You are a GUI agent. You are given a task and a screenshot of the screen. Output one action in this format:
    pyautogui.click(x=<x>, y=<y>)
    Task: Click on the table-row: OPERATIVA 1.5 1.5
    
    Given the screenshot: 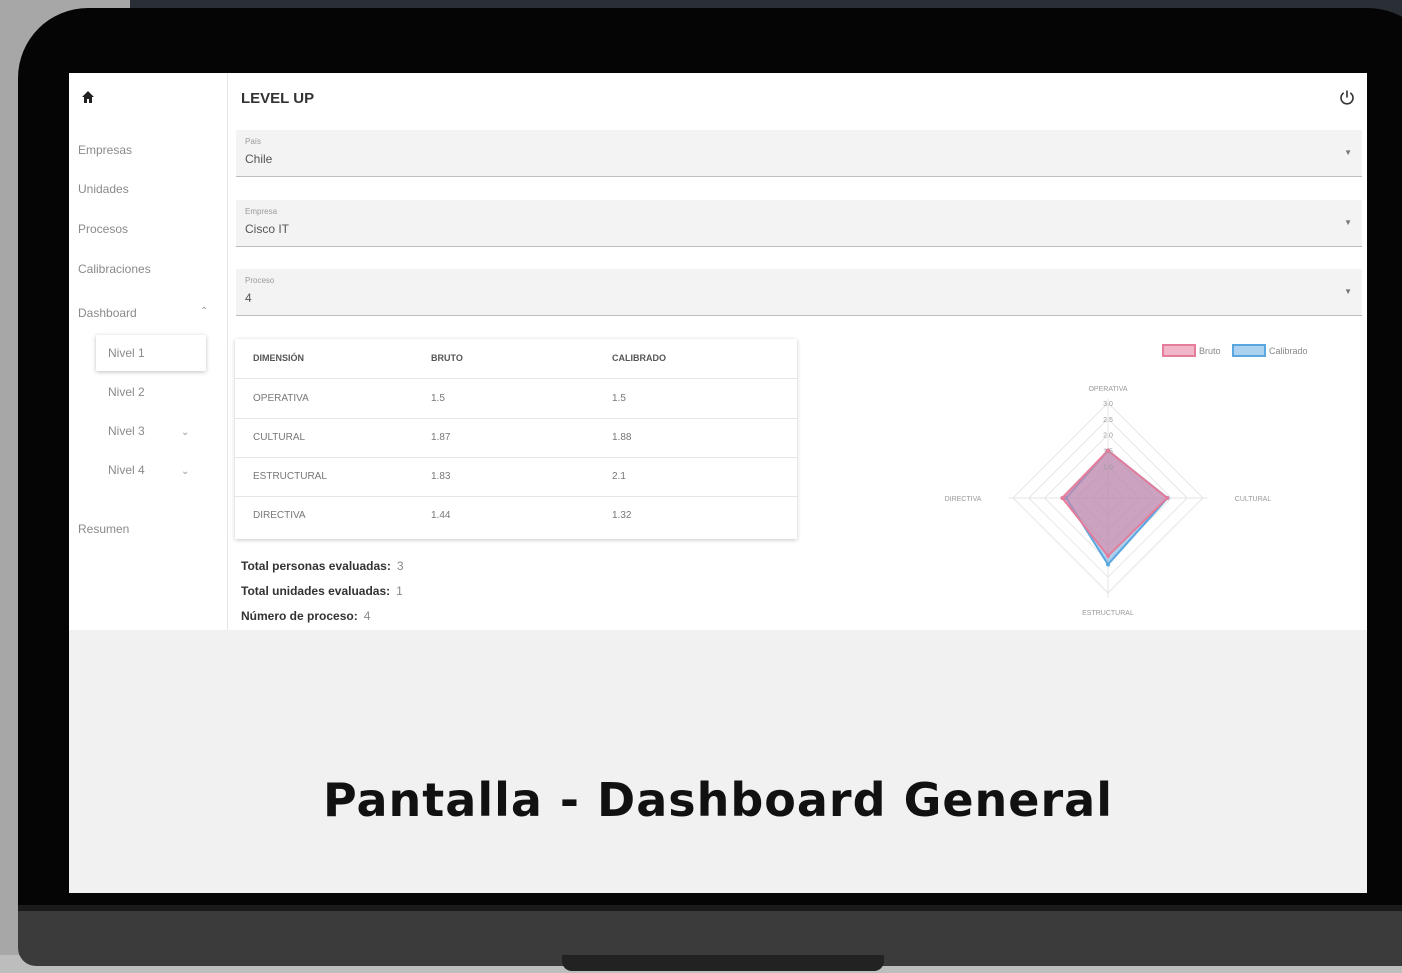 What is the action you would take?
    pyautogui.click(x=516, y=399)
    